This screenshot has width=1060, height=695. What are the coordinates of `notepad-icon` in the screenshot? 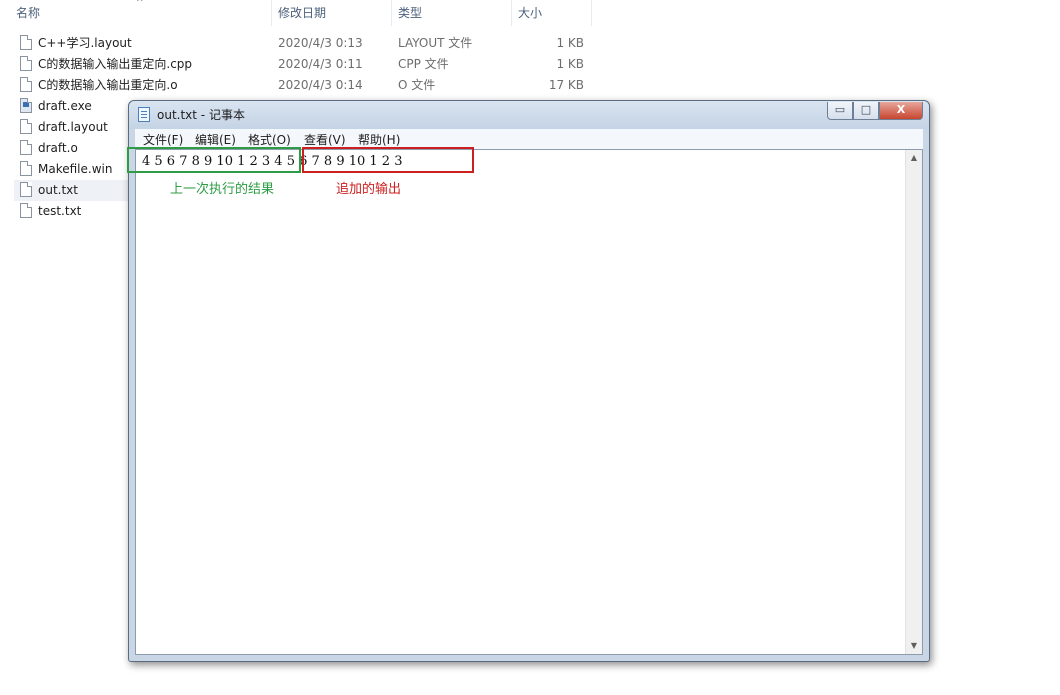 It's located at (144, 114).